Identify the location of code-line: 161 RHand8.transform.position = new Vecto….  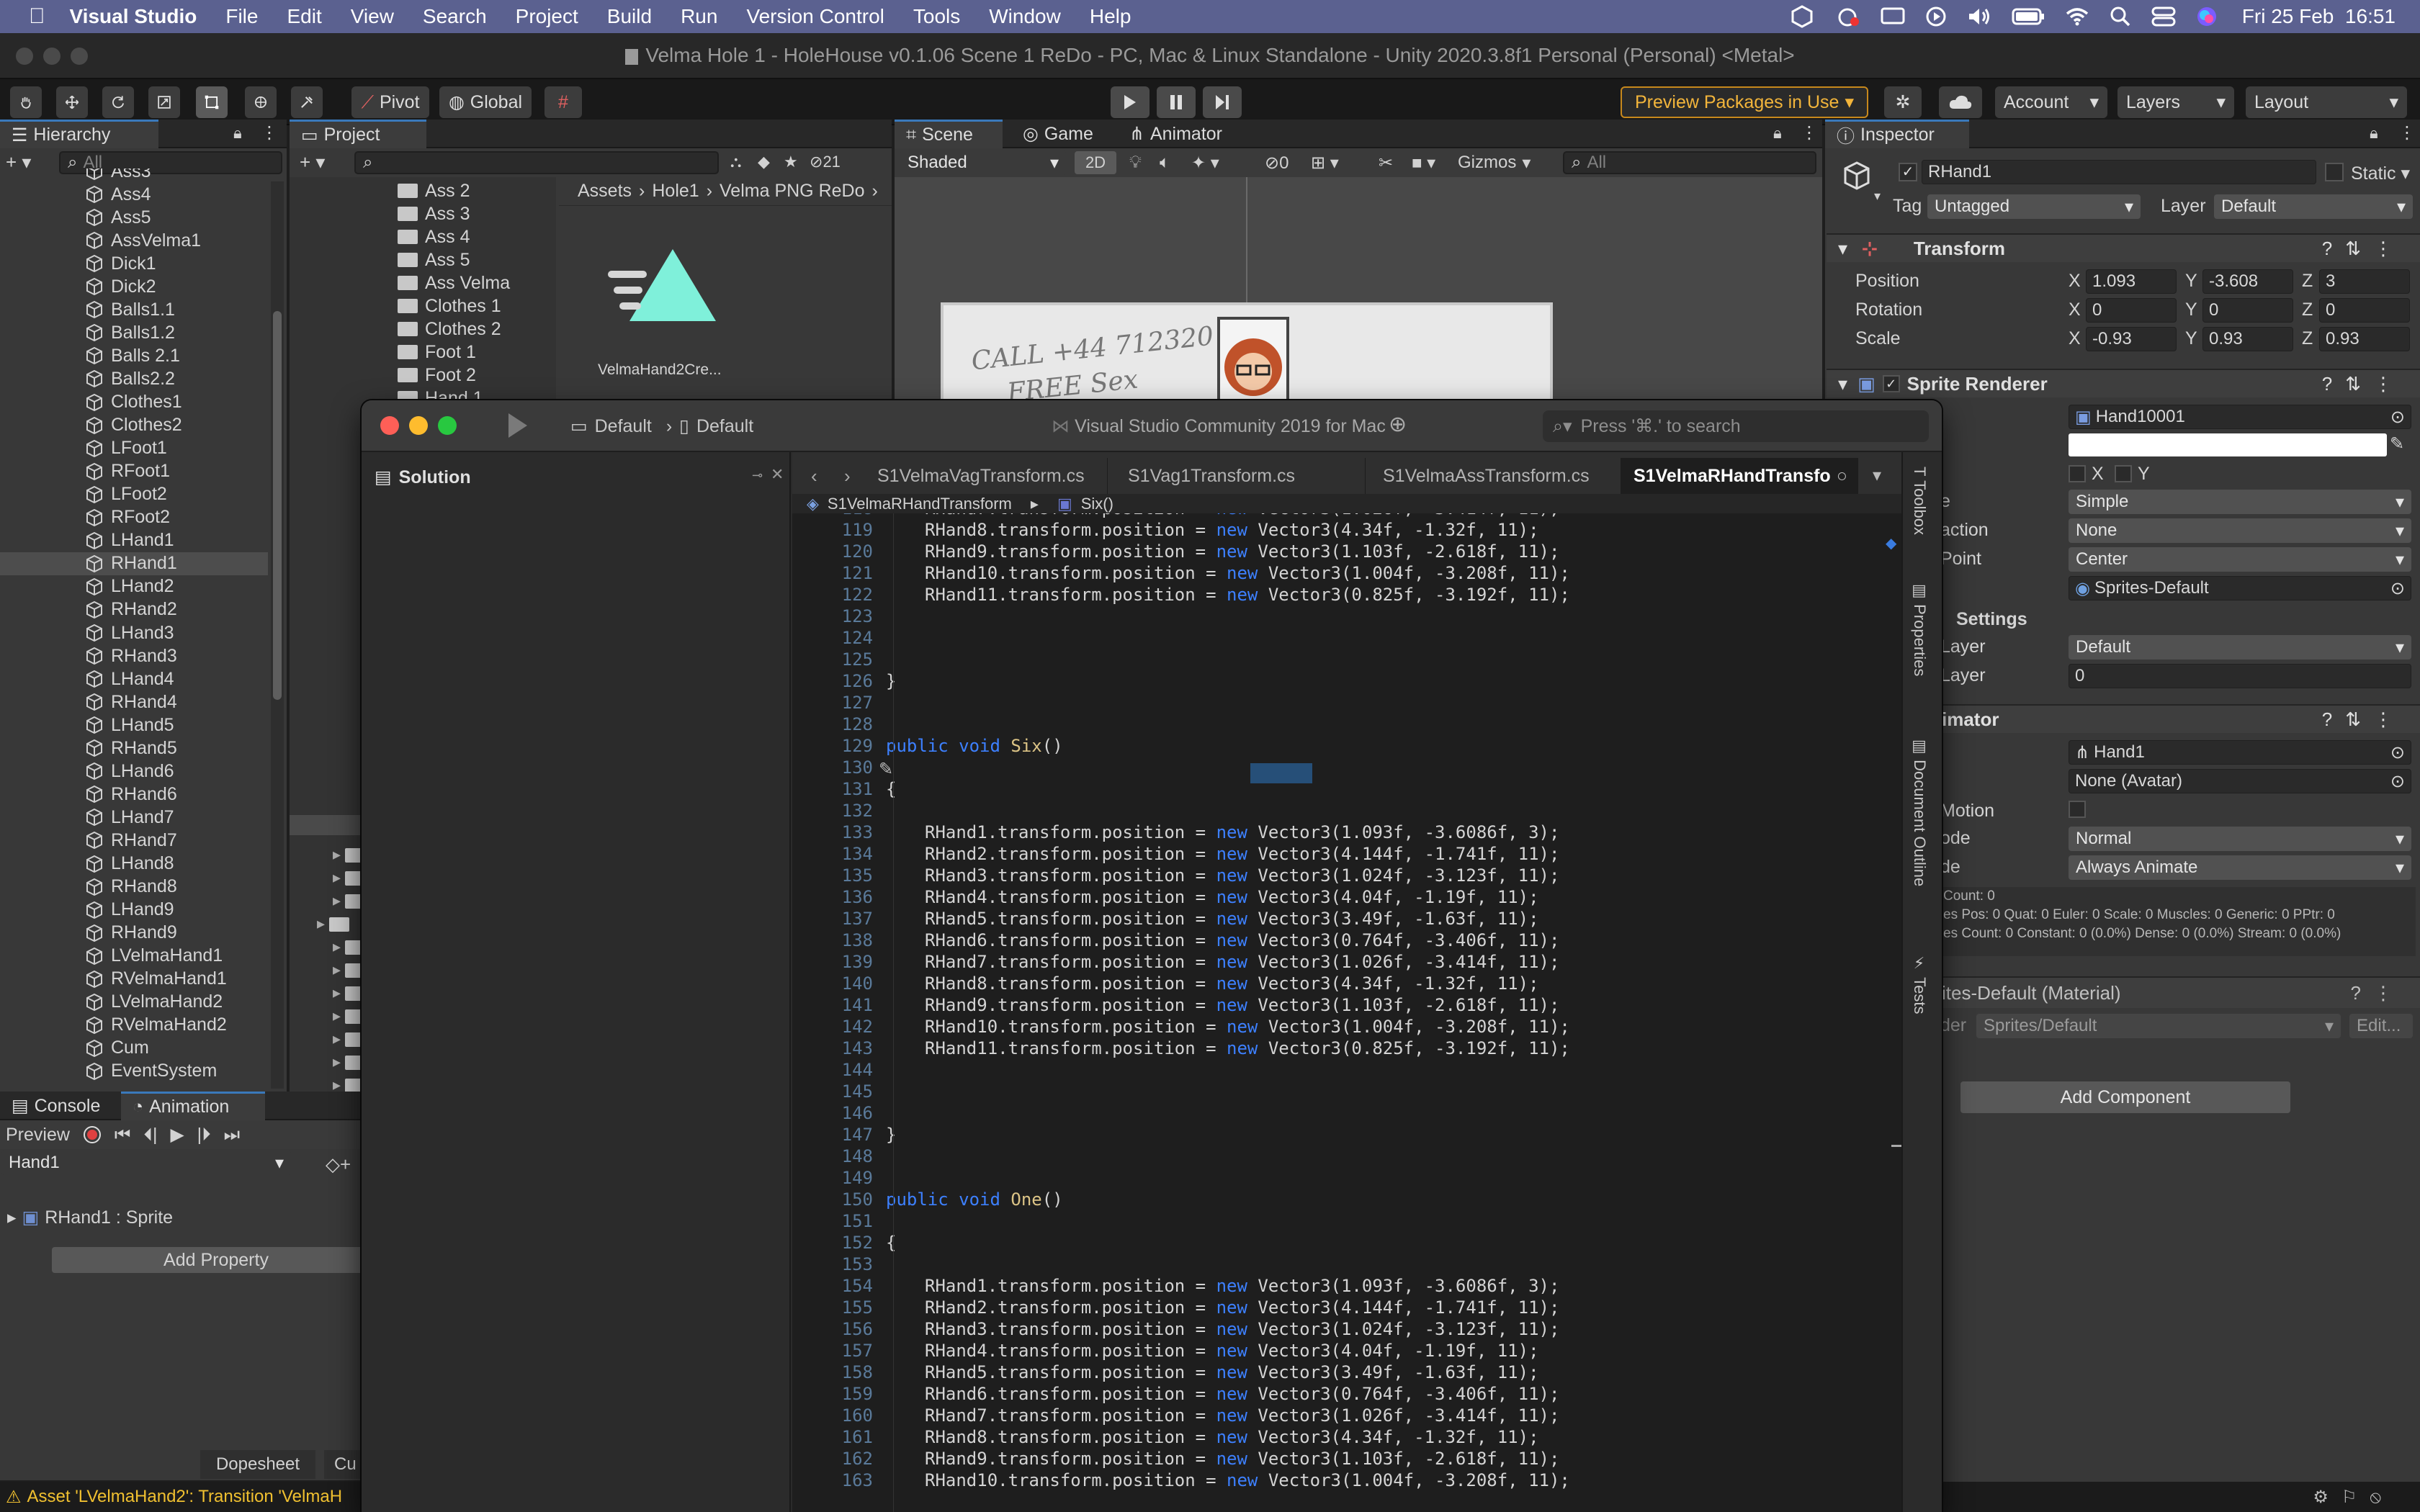
(1346, 1437).